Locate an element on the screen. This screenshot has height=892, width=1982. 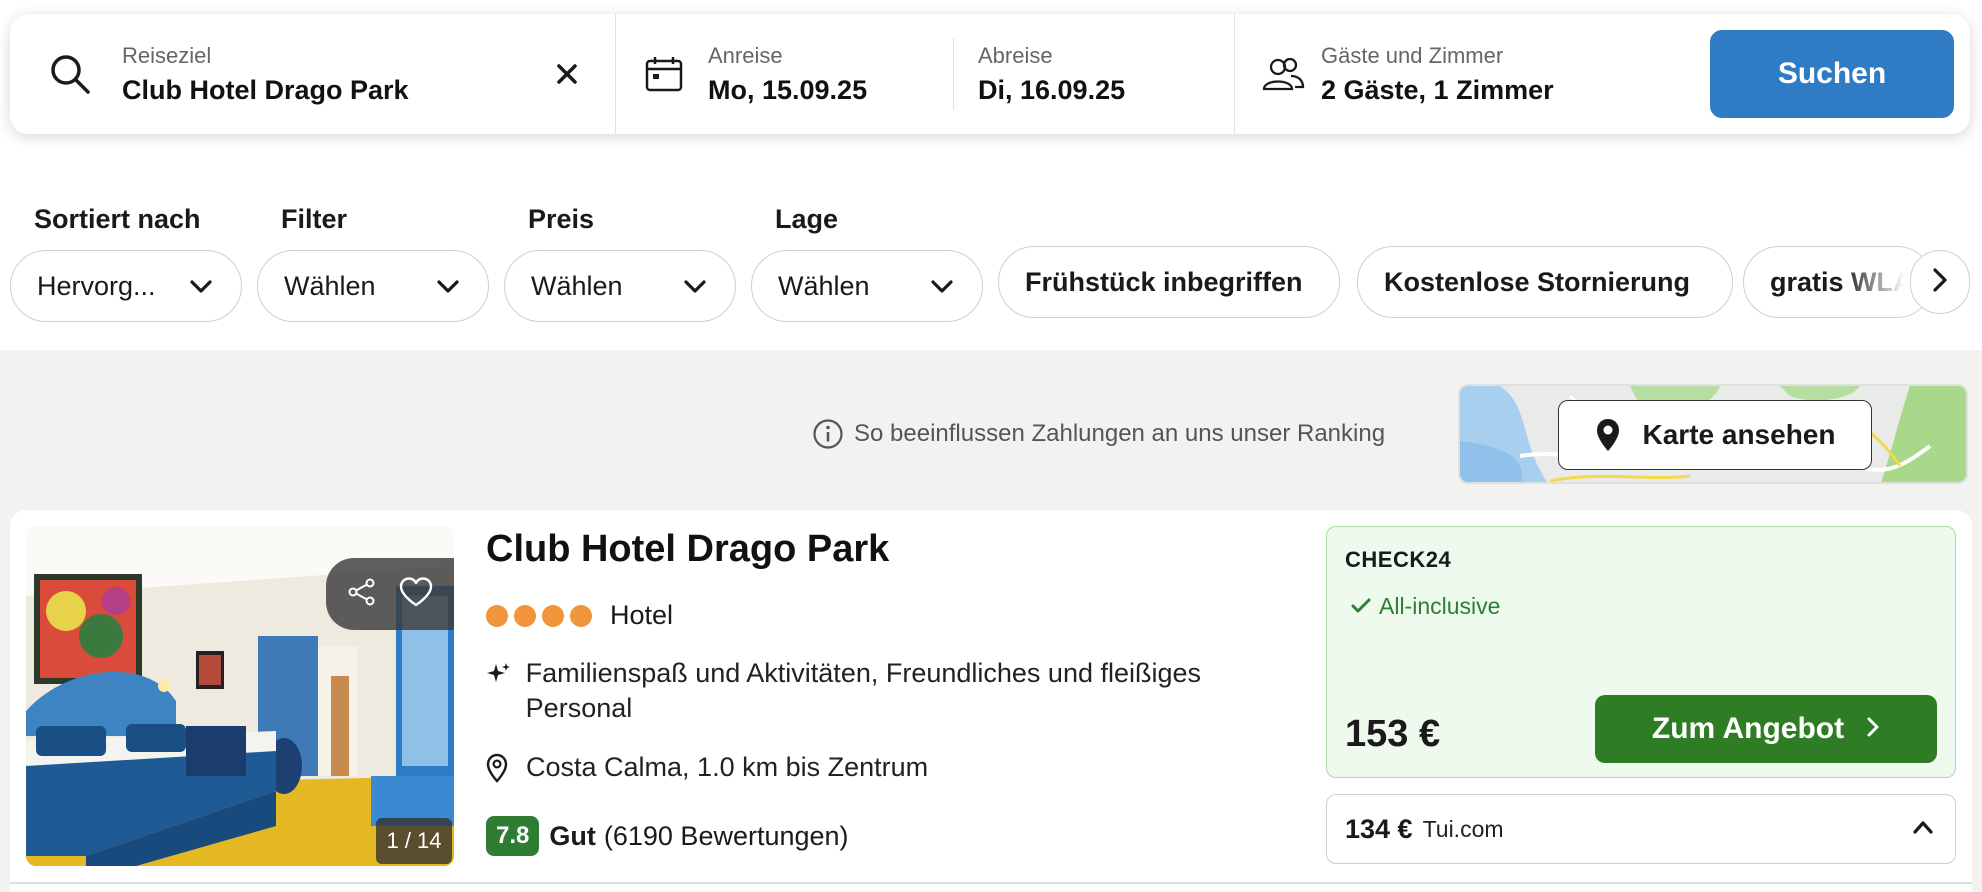
search-icon is located at coordinates (70, 74).